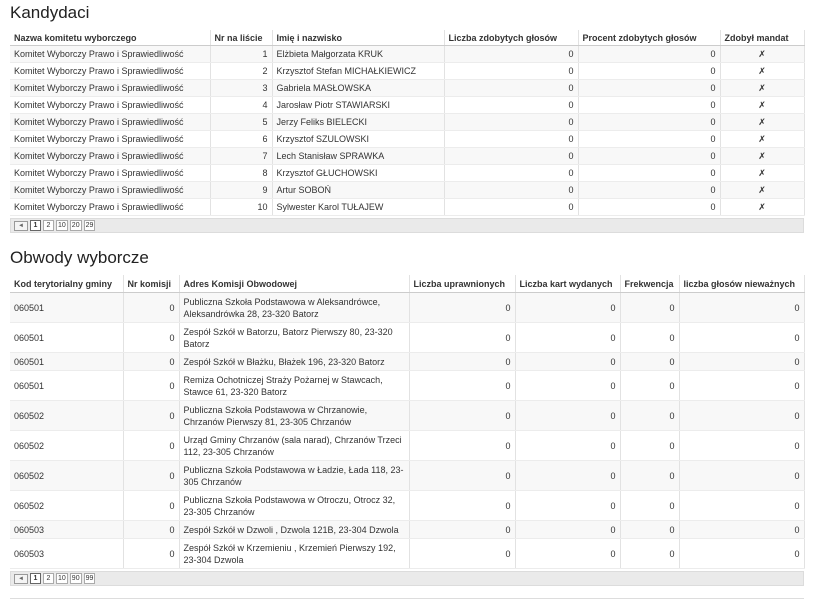  I want to click on candidates-title: Kandydaci, so click(50, 12).